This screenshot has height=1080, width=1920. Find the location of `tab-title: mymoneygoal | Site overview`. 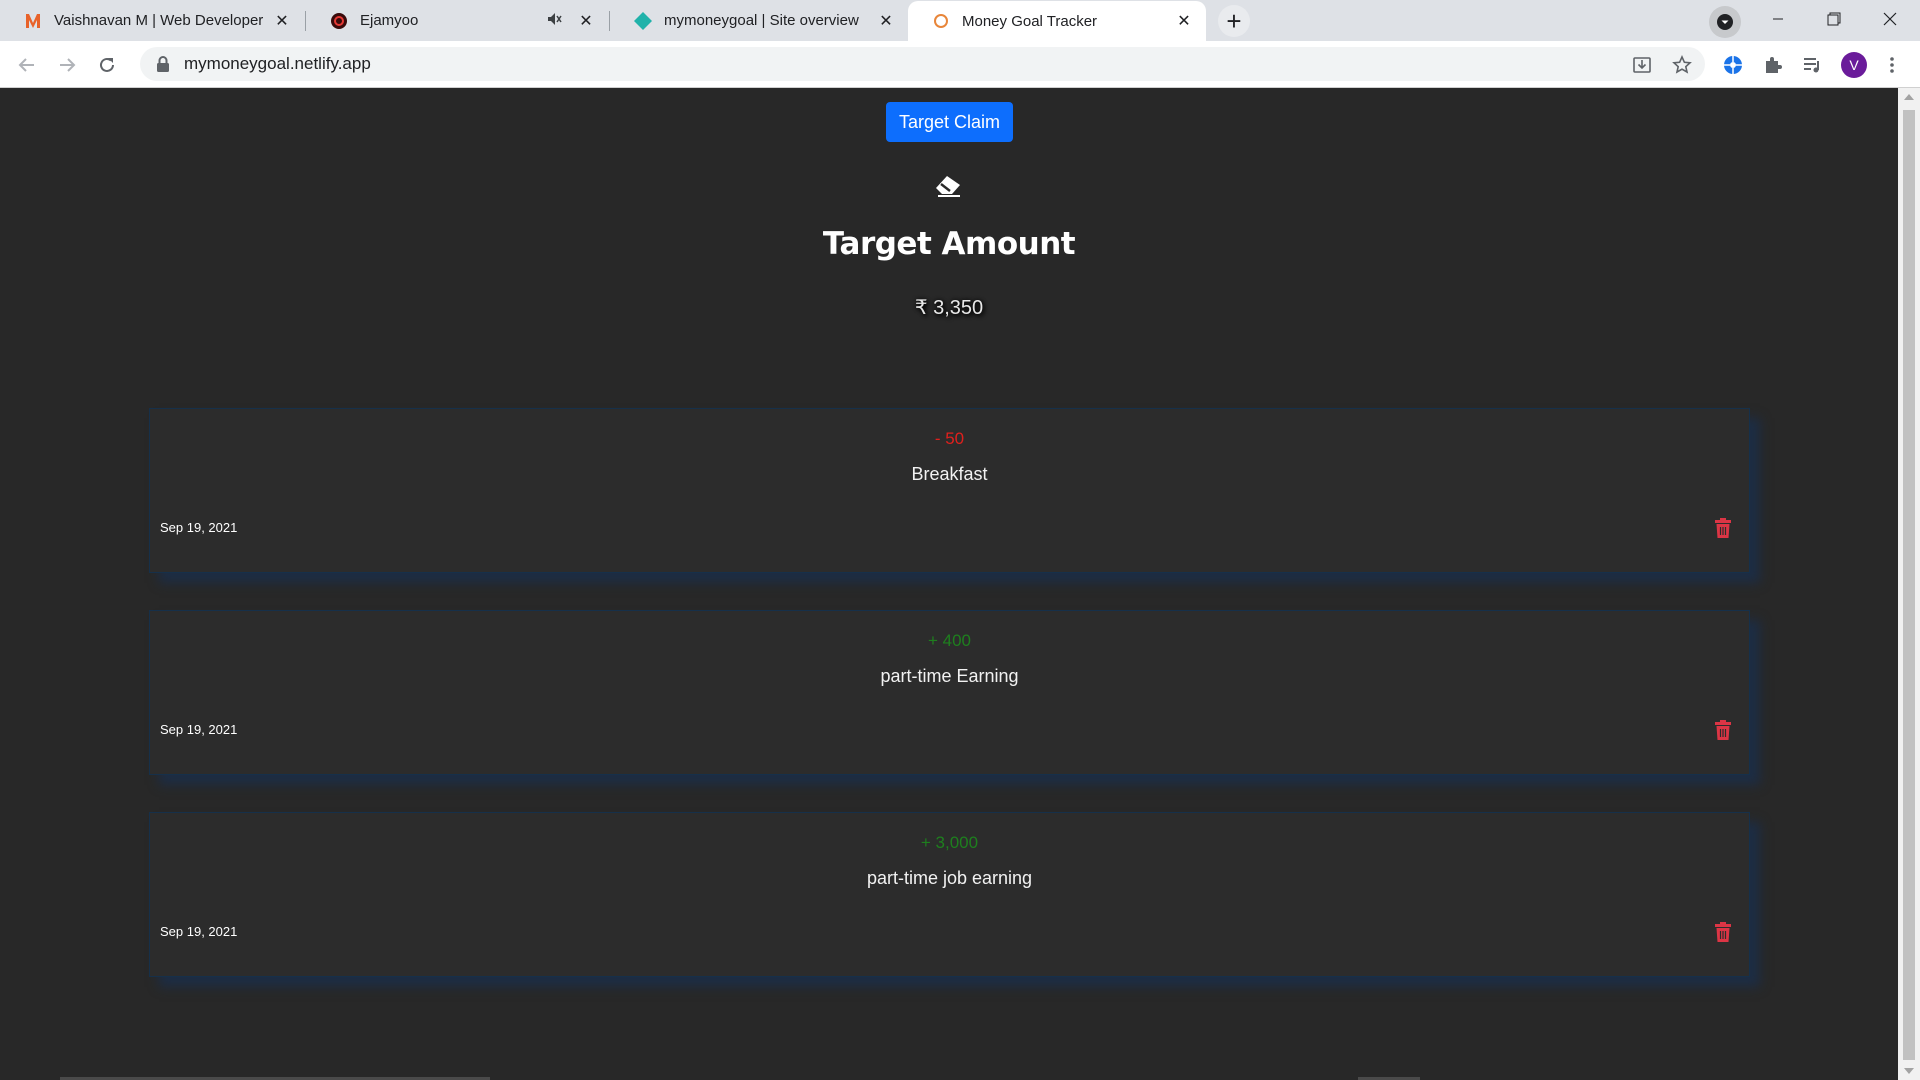

tab-title: mymoneygoal | Site overview is located at coordinates (761, 20).